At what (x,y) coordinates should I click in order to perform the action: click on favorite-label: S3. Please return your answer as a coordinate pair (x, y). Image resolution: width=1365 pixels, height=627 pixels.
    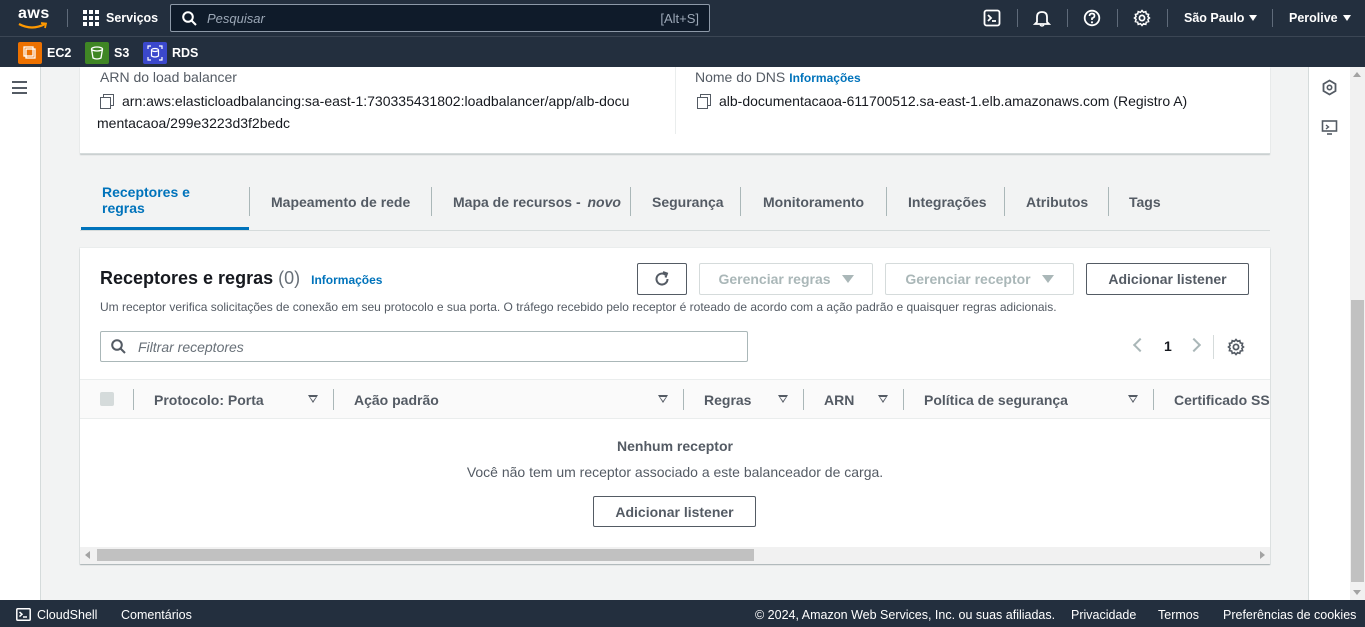
    Looking at the image, I should click on (122, 53).